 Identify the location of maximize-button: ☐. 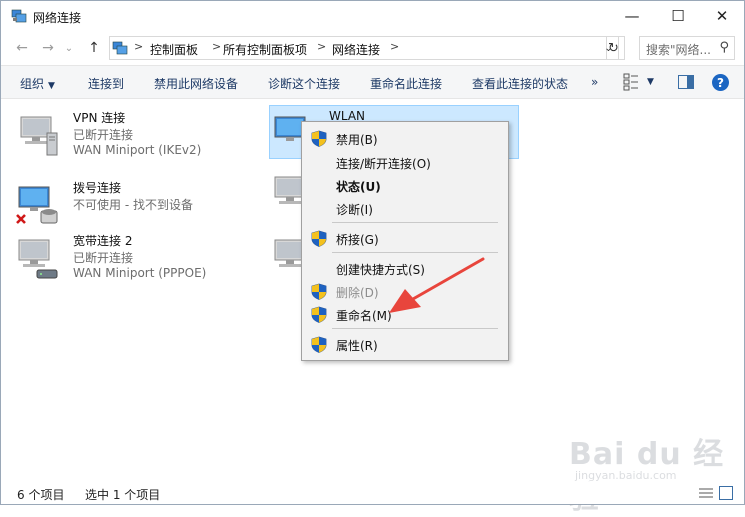
(678, 16).